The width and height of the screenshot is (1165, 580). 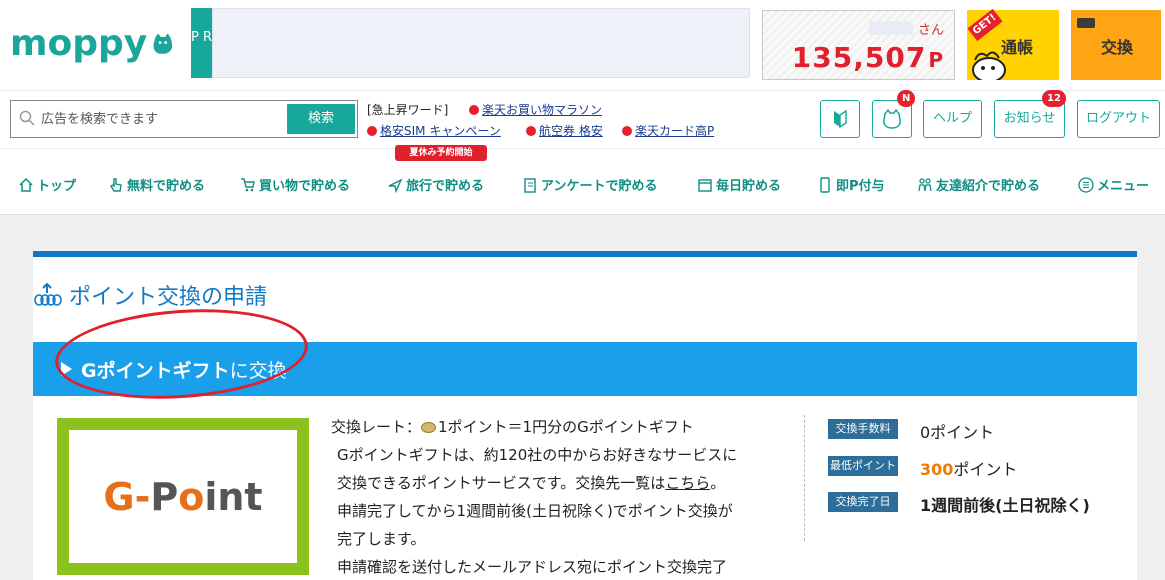 I want to click on description-line: 完了します。, so click(x=381, y=539).